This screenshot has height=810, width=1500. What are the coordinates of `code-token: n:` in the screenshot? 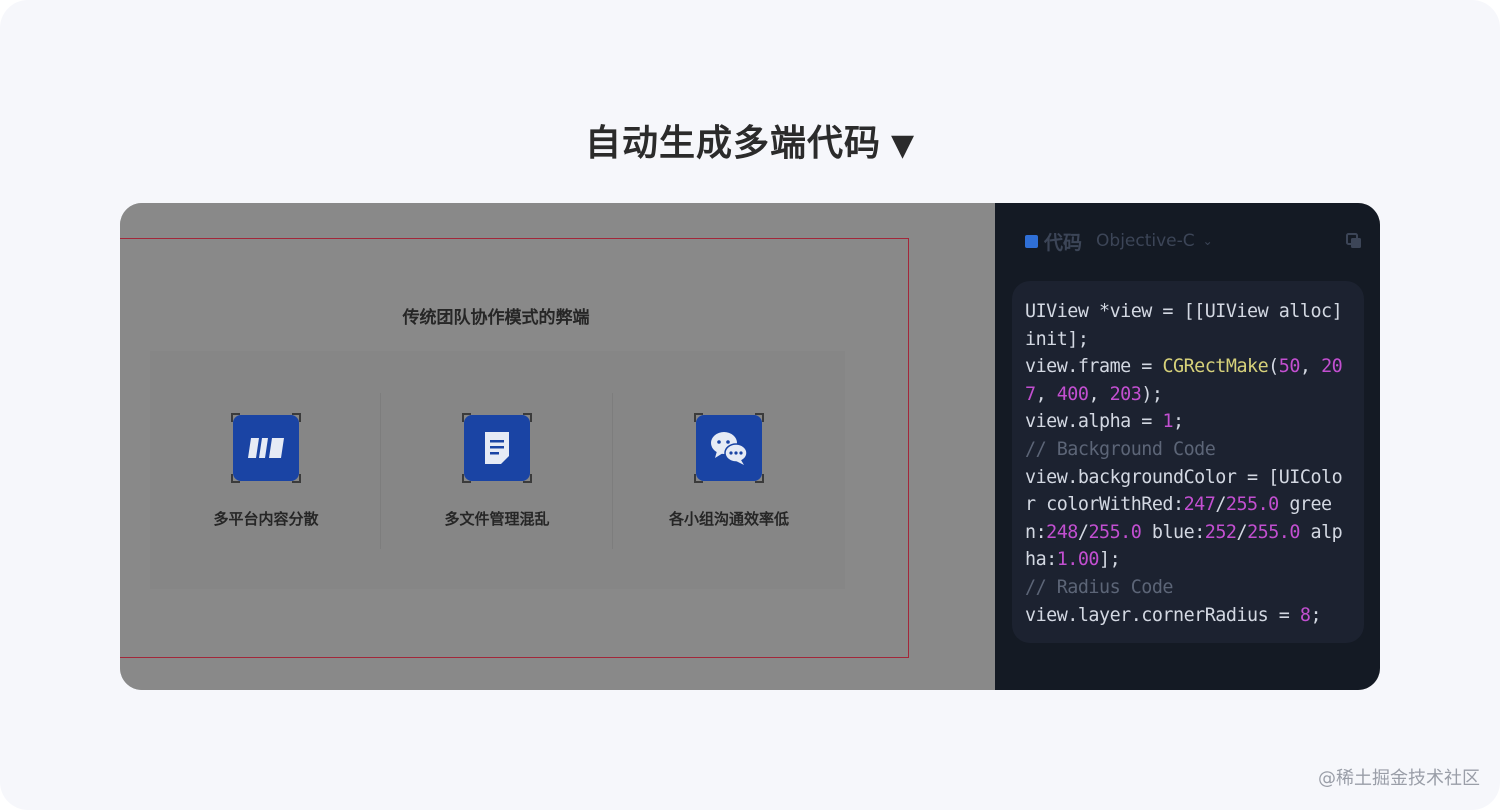 It's located at (1036, 532).